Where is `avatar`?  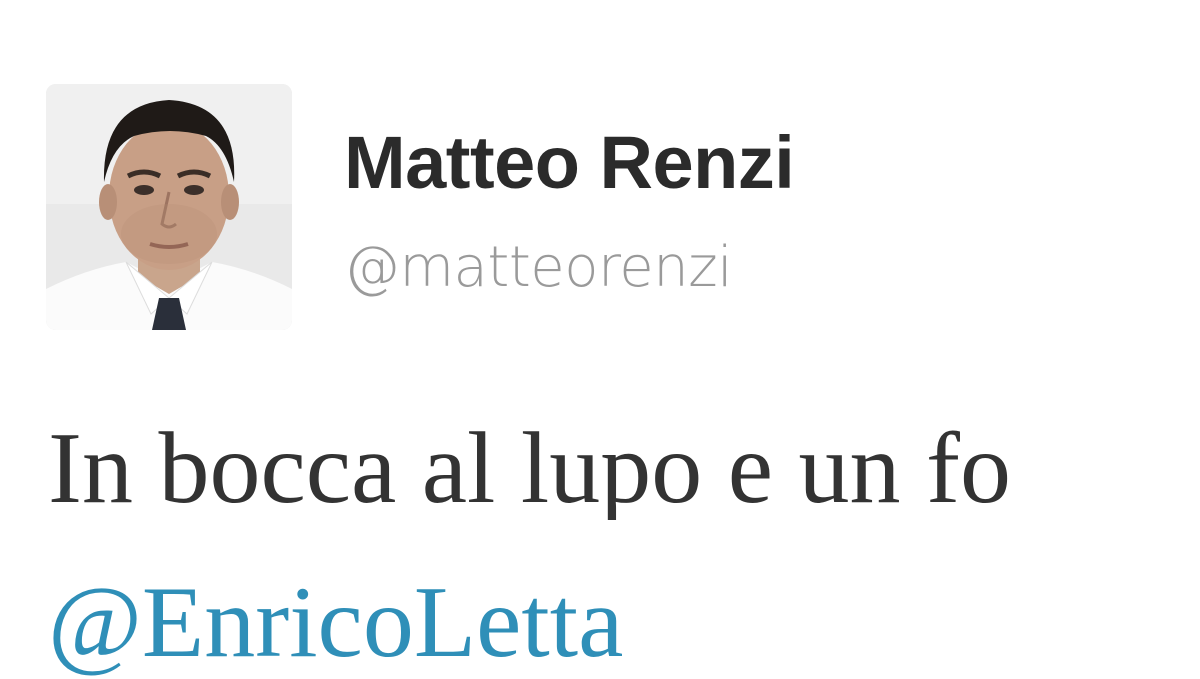 avatar is located at coordinates (169, 207).